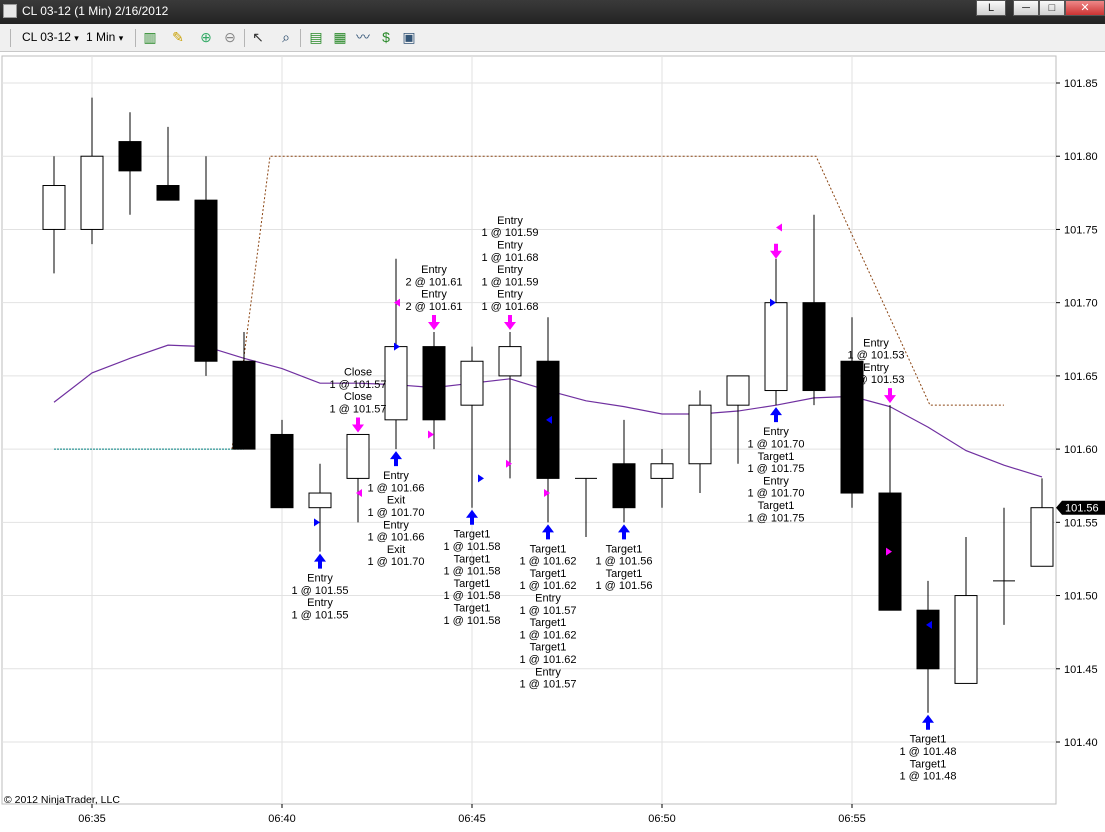 The width and height of the screenshot is (1105, 832). What do you see at coordinates (991, 8) in the screenshot?
I see `link-button: L` at bounding box center [991, 8].